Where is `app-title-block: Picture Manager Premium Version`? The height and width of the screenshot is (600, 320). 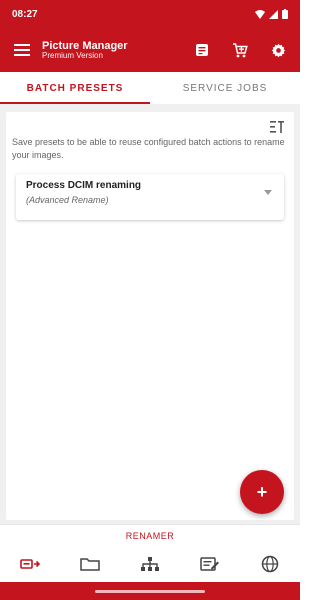 app-title-block: Picture Manager Premium Version is located at coordinates (115, 50).